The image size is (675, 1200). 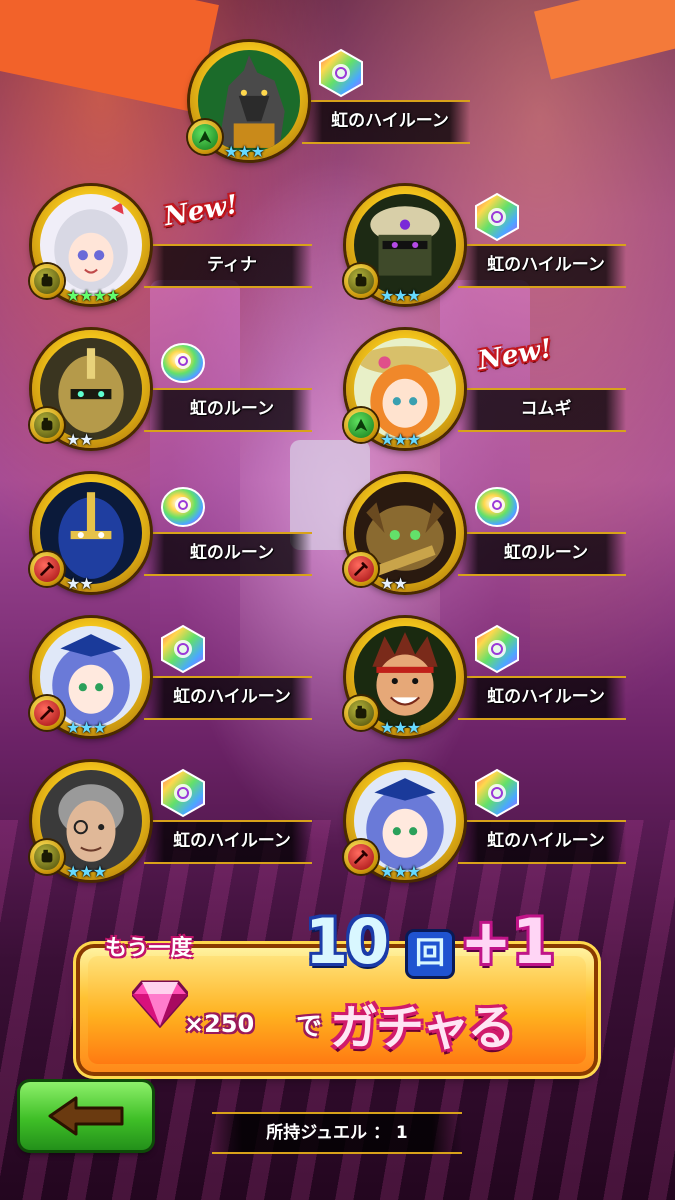 What do you see at coordinates (219, 1024) in the screenshot?
I see `jewel-cost: ×250` at bounding box center [219, 1024].